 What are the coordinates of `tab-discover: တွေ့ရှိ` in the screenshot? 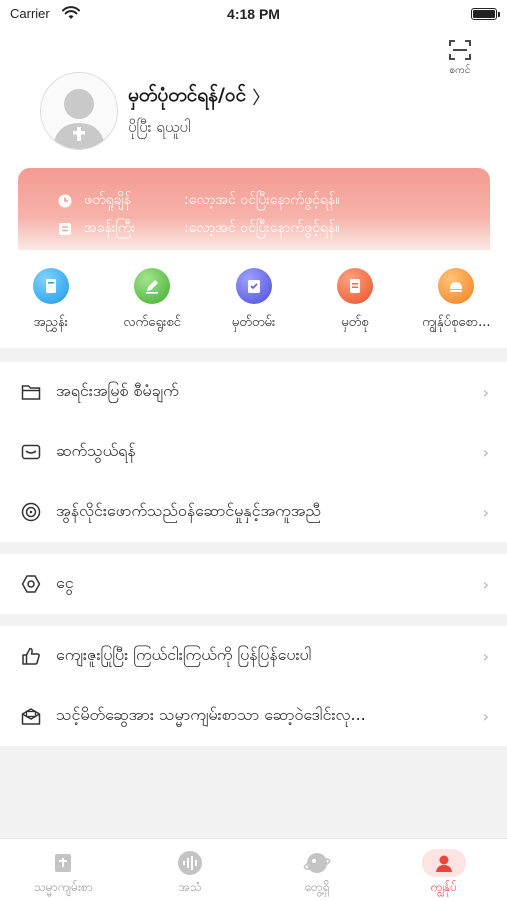 It's located at (317, 869).